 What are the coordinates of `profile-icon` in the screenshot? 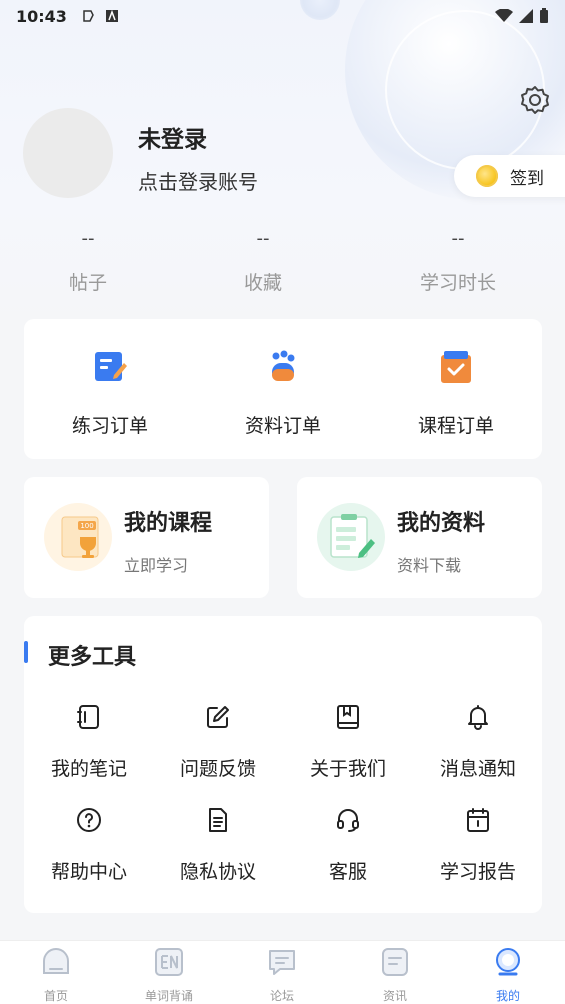 It's located at (508, 962).